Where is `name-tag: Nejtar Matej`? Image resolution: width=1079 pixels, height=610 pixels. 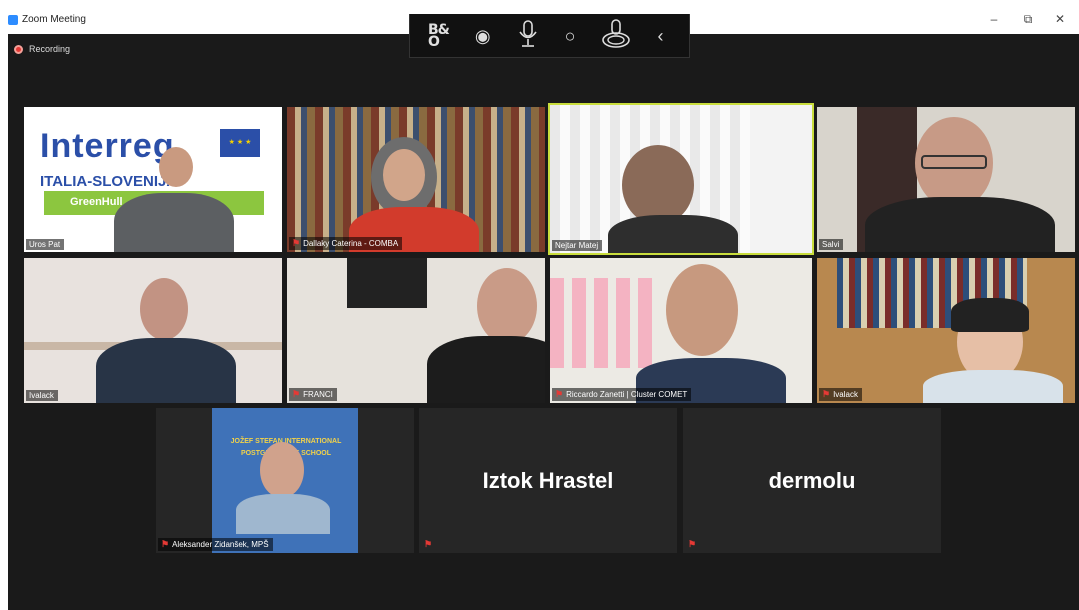
name-tag: Nejtar Matej is located at coordinates (577, 245).